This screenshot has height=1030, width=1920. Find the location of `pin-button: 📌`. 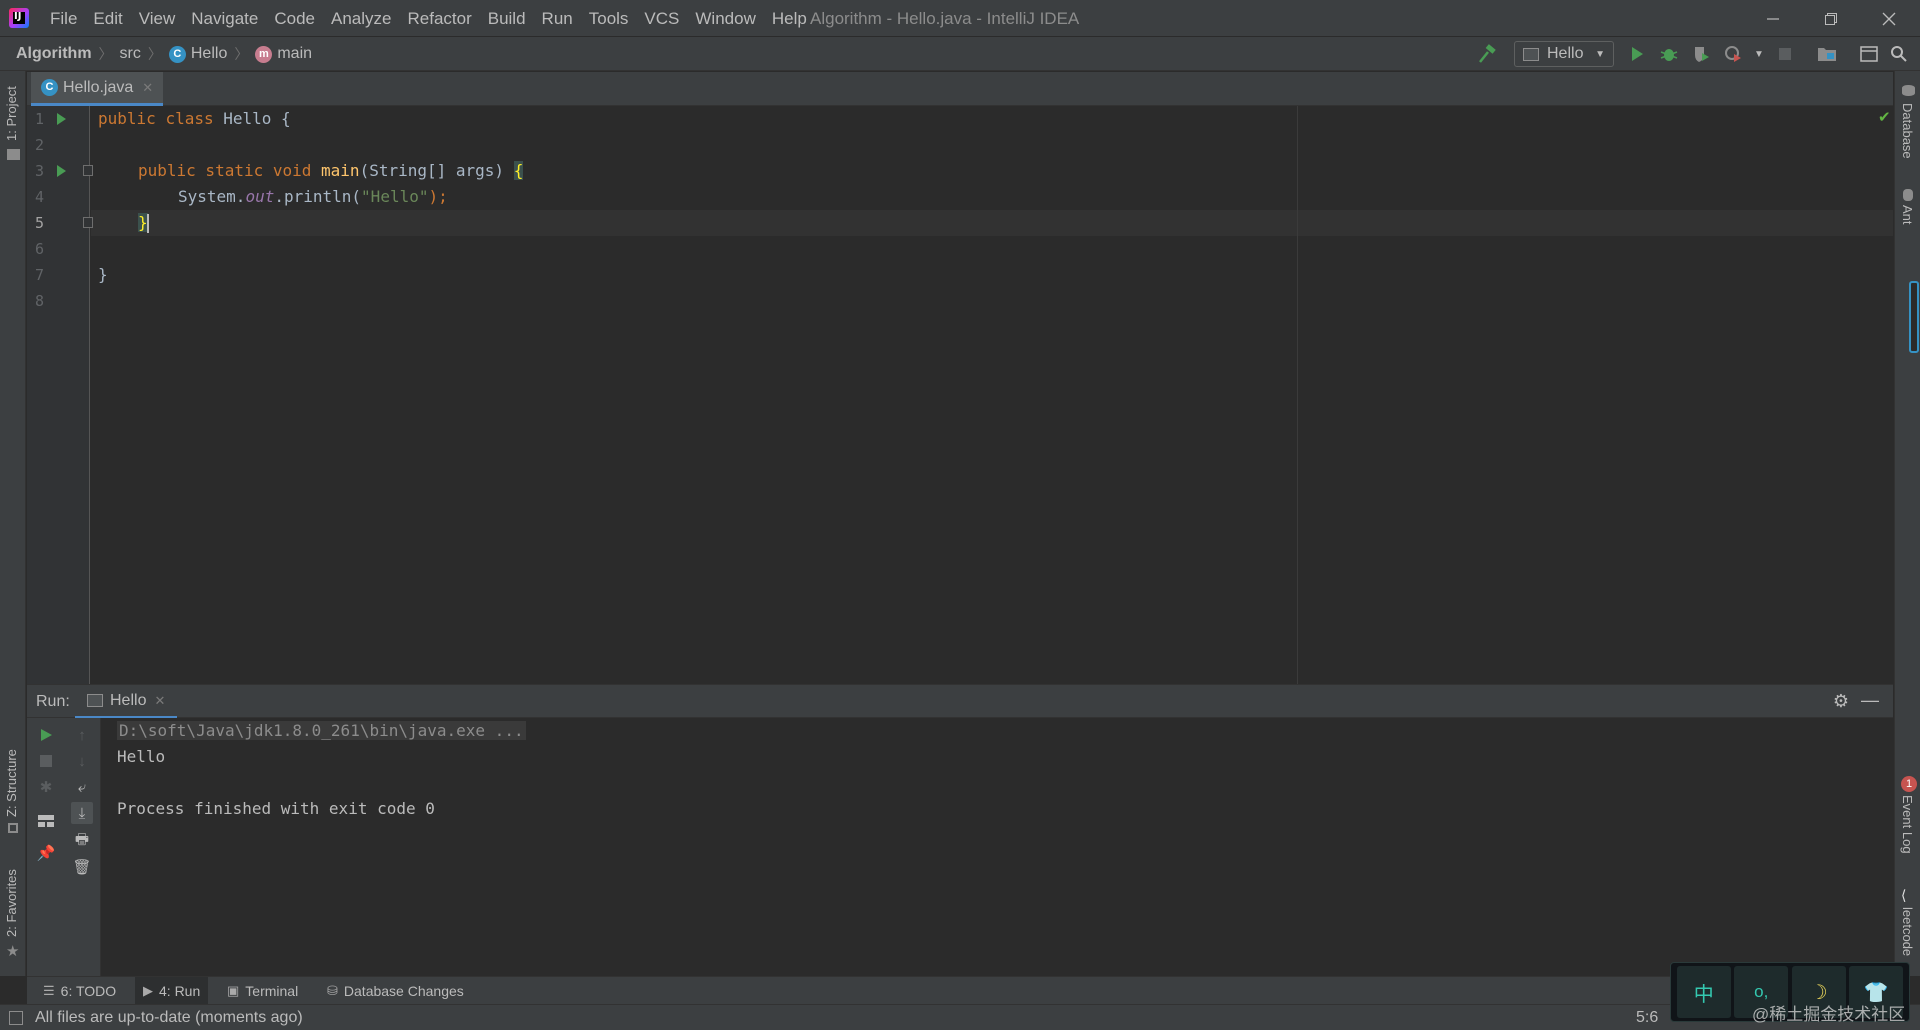

pin-button: 📌 is located at coordinates (46, 853).